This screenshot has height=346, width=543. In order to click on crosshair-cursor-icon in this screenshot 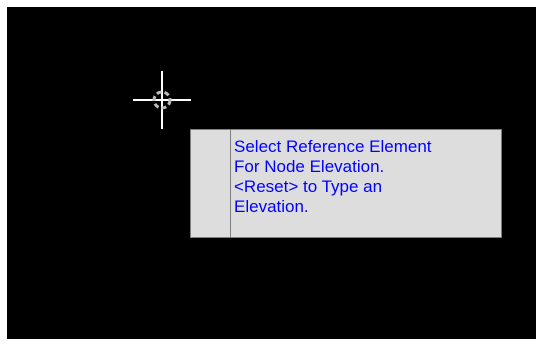, I will do `click(162, 100)`.